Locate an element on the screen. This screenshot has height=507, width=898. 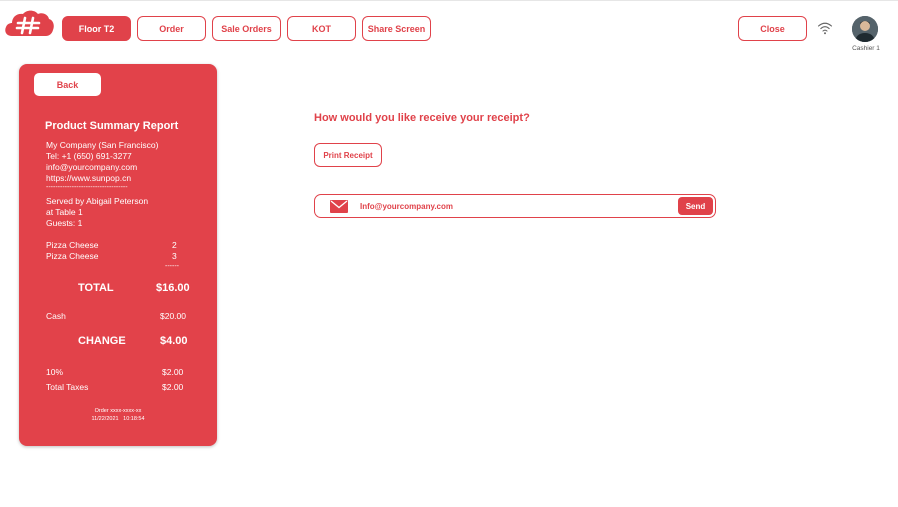
tab-order: Order is located at coordinates (171, 28).